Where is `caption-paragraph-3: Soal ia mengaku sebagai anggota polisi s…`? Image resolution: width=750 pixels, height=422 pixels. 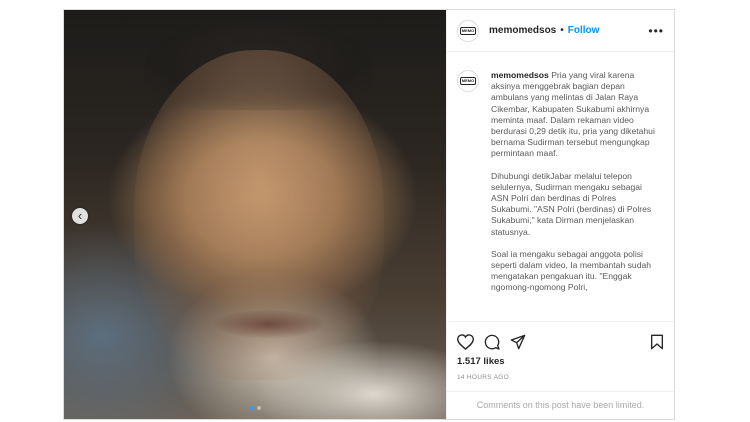 caption-paragraph-3: Soal ia mengaku sebagai anggota polisi s… is located at coordinates (571, 270).